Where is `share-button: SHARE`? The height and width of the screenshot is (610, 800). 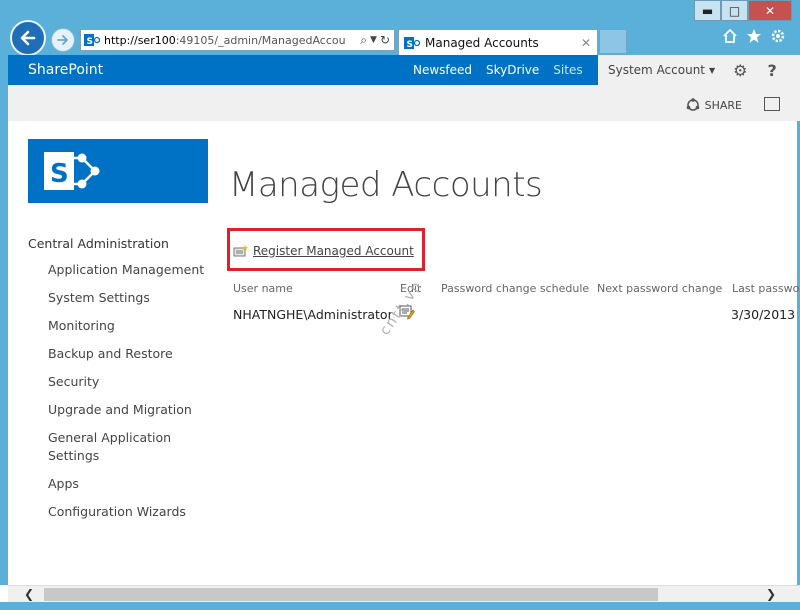
share-button: SHARE is located at coordinates (714, 105).